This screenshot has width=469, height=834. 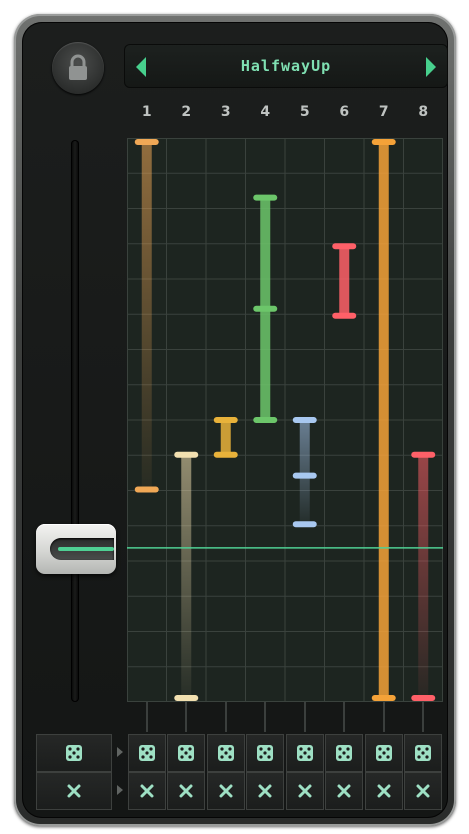 What do you see at coordinates (186, 112) in the screenshot?
I see `column-number-2: 2` at bounding box center [186, 112].